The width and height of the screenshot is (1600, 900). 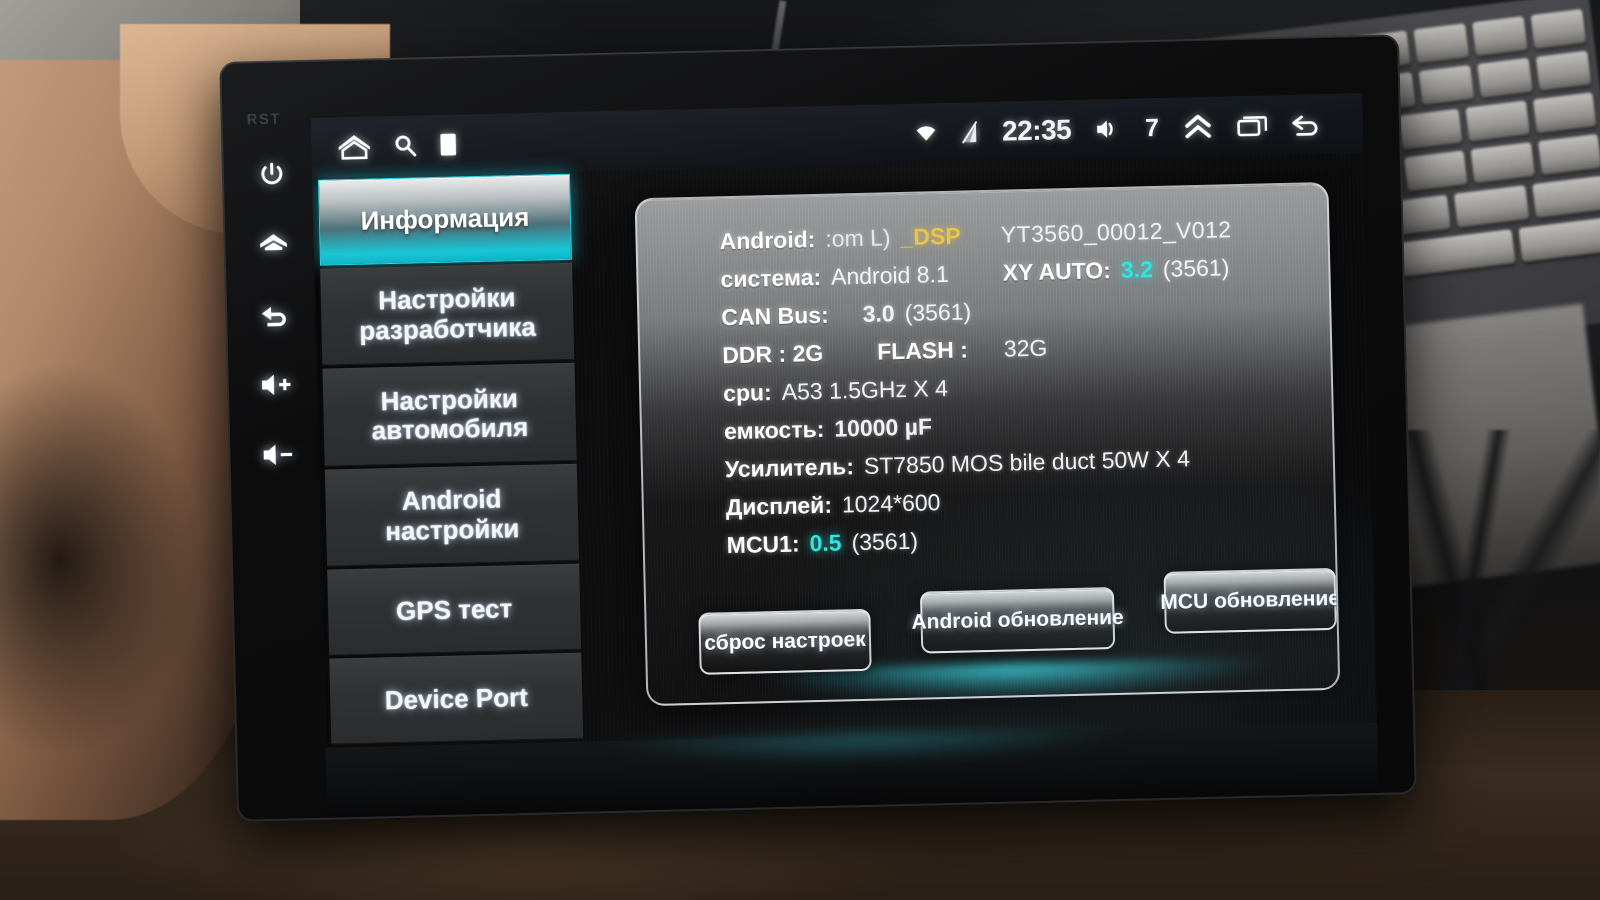 What do you see at coordinates (1252, 125) in the screenshot?
I see `recents-icon` at bounding box center [1252, 125].